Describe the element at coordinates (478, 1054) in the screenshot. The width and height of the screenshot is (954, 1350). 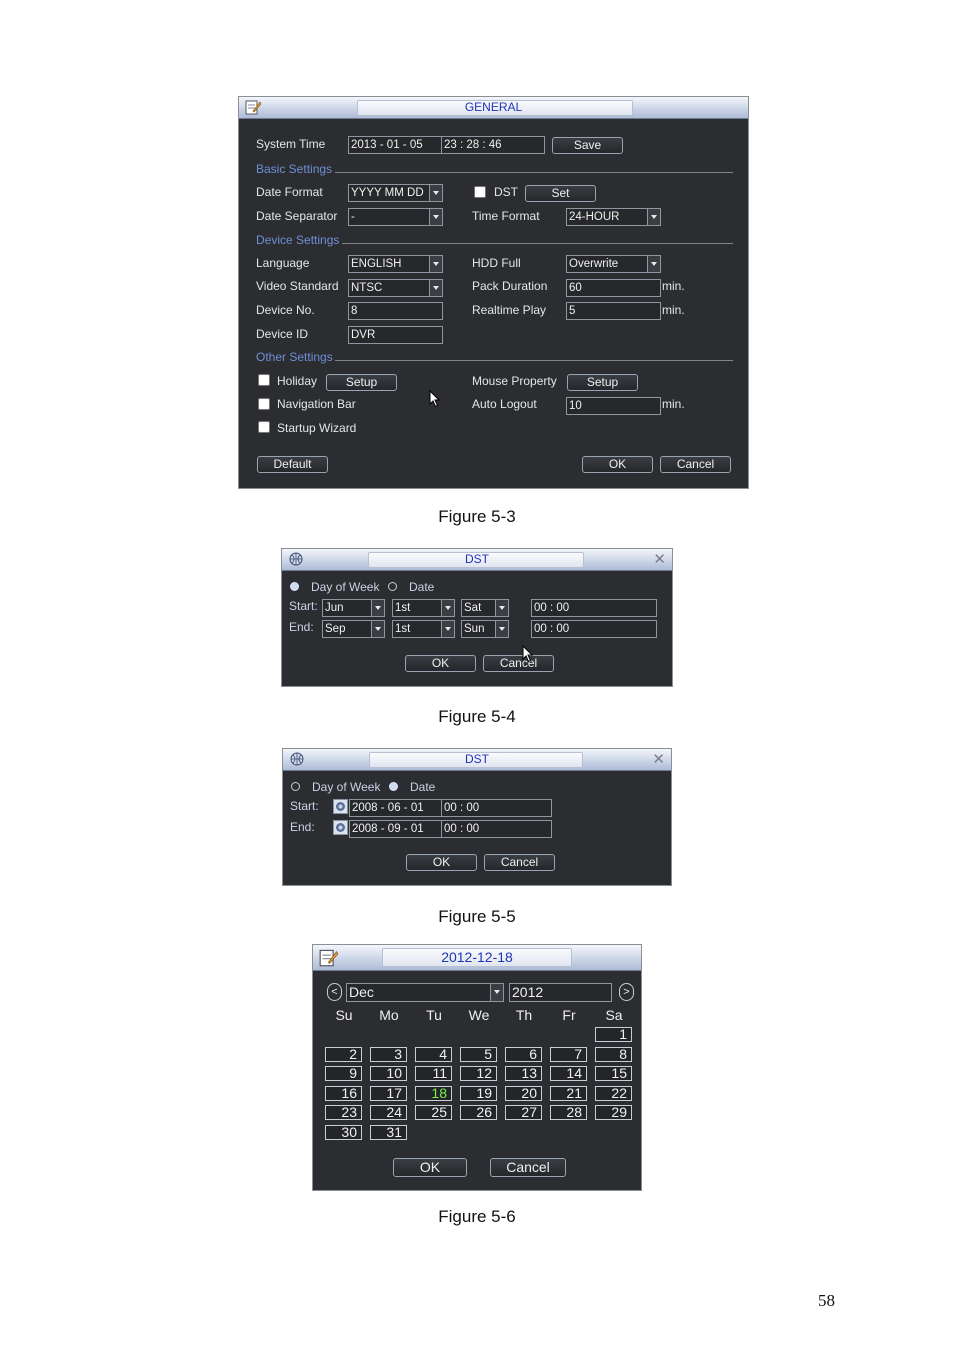
I see `calendar-day: 5` at that location.